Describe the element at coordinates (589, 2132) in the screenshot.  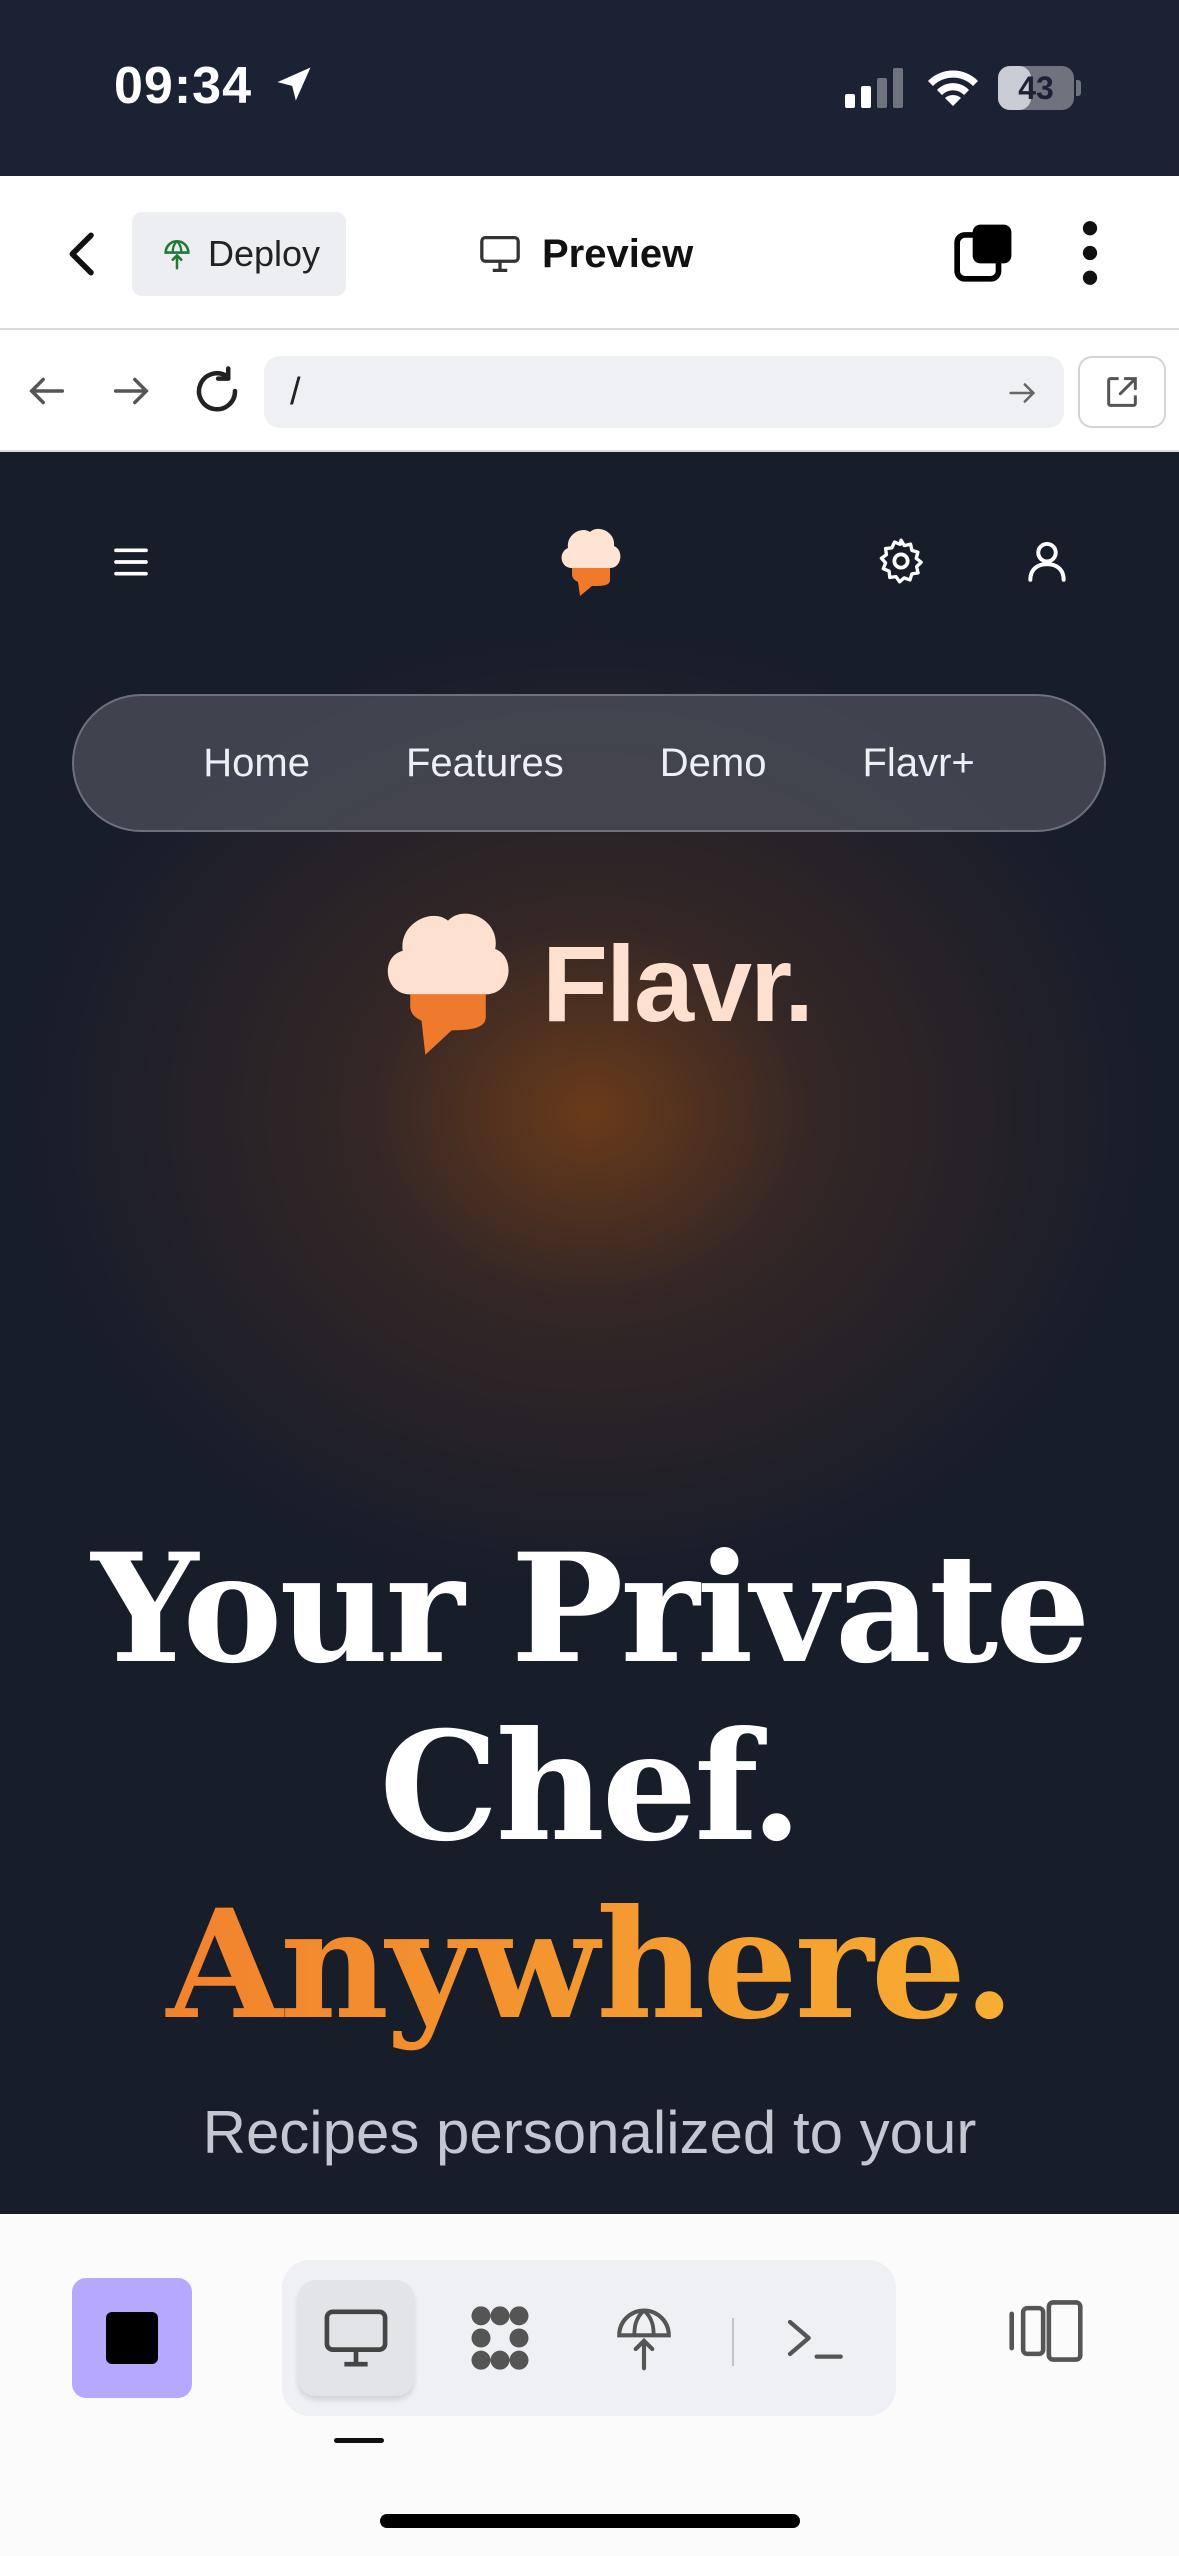
I see `hero-subtitle: Recipes personalized to your` at that location.